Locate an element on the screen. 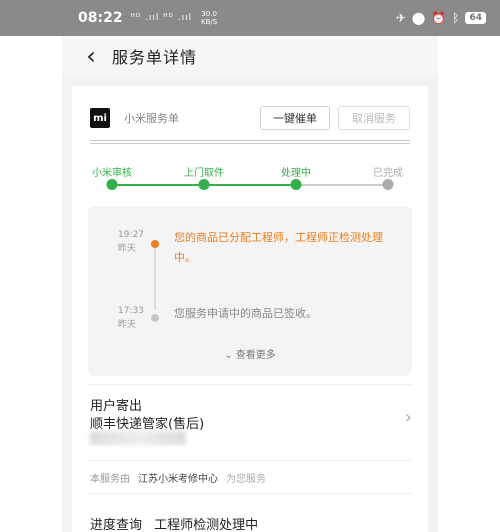 This screenshot has height=532, width=500. chevron-down-icon: ⌄ is located at coordinates (228, 355).